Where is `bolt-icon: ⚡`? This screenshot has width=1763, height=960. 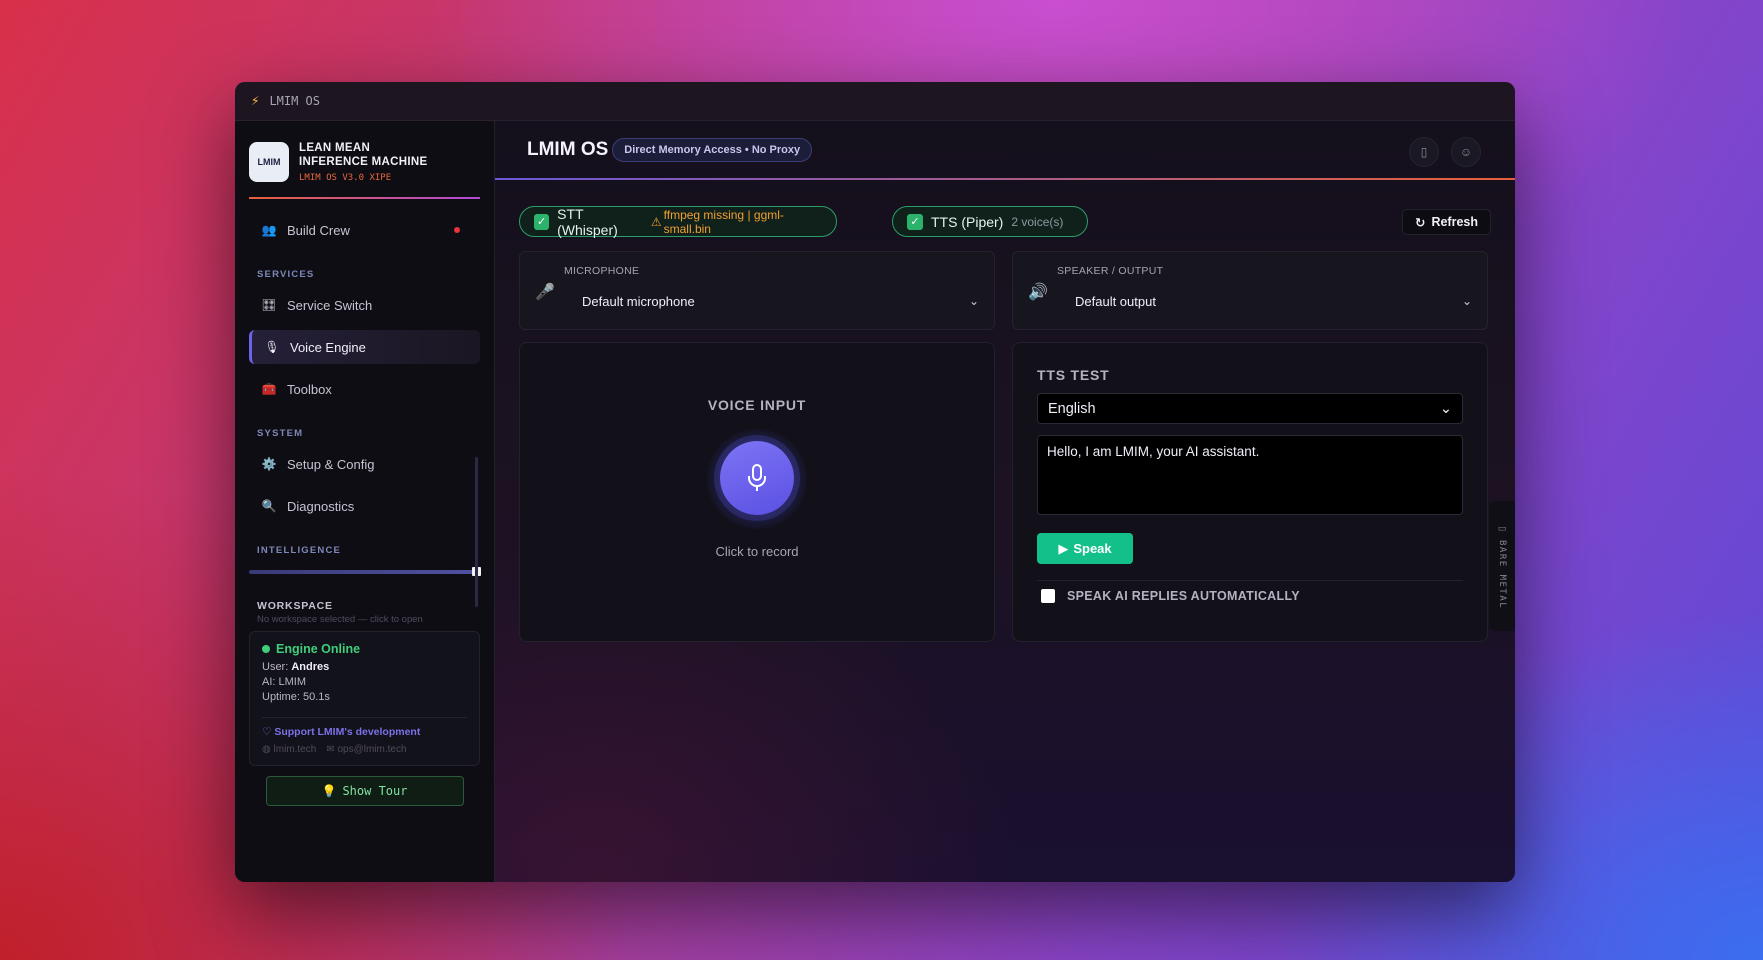
bolt-icon: ⚡ is located at coordinates (255, 101).